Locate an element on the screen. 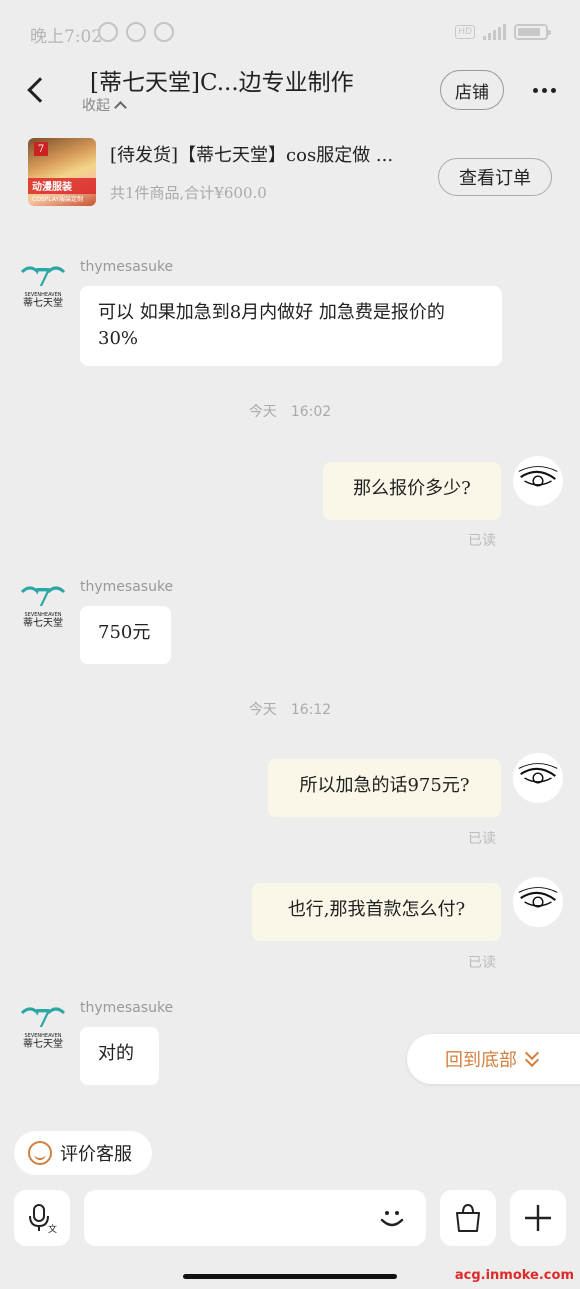 The image size is (580, 1289). add-button is located at coordinates (538, 1218).